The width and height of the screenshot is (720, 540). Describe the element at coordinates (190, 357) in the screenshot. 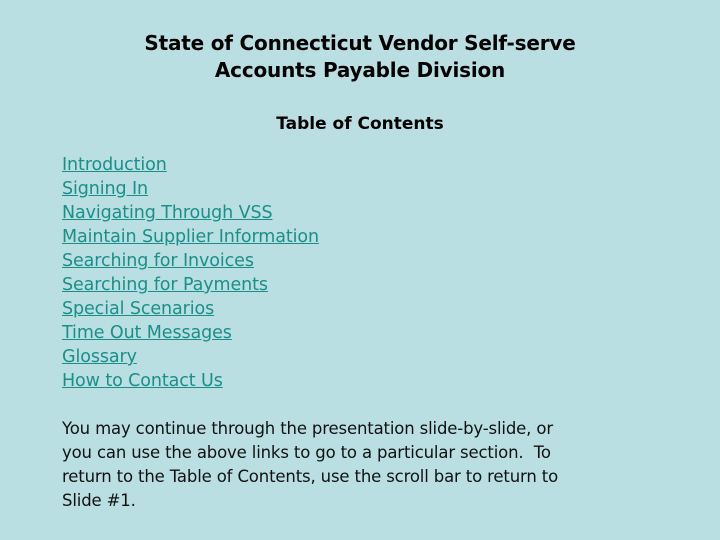

I see `toc-item: Glossary` at that location.